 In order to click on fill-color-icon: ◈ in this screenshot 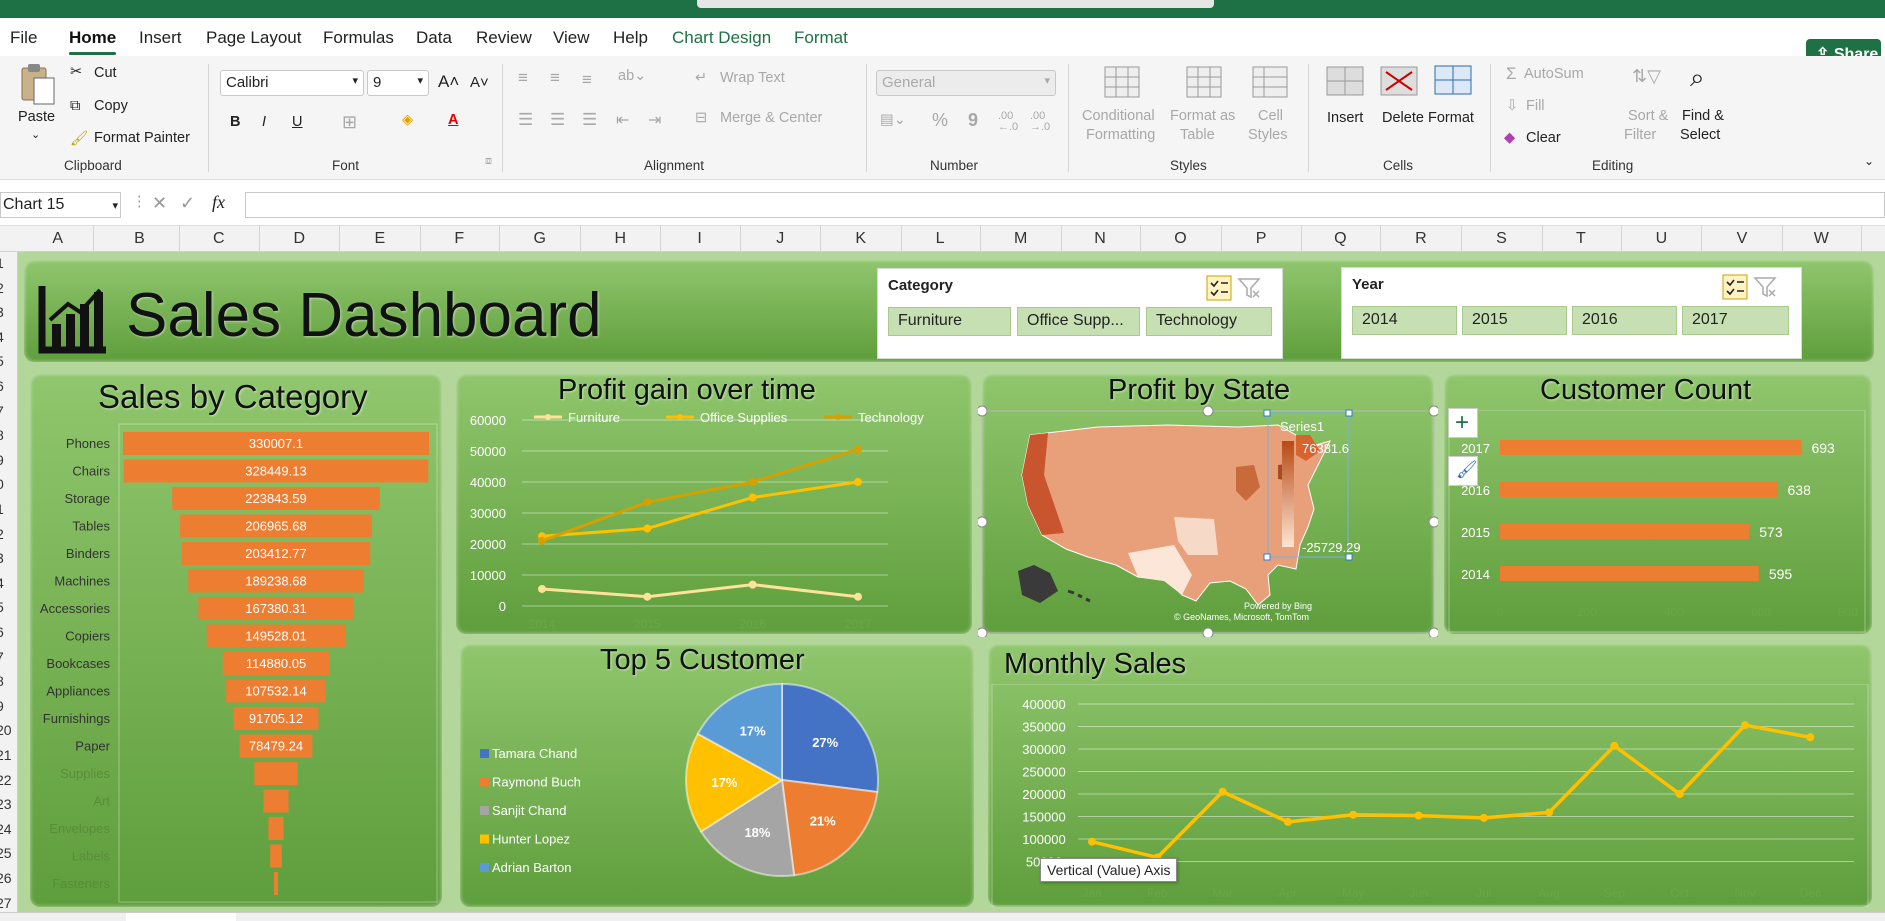, I will do `click(407, 120)`.